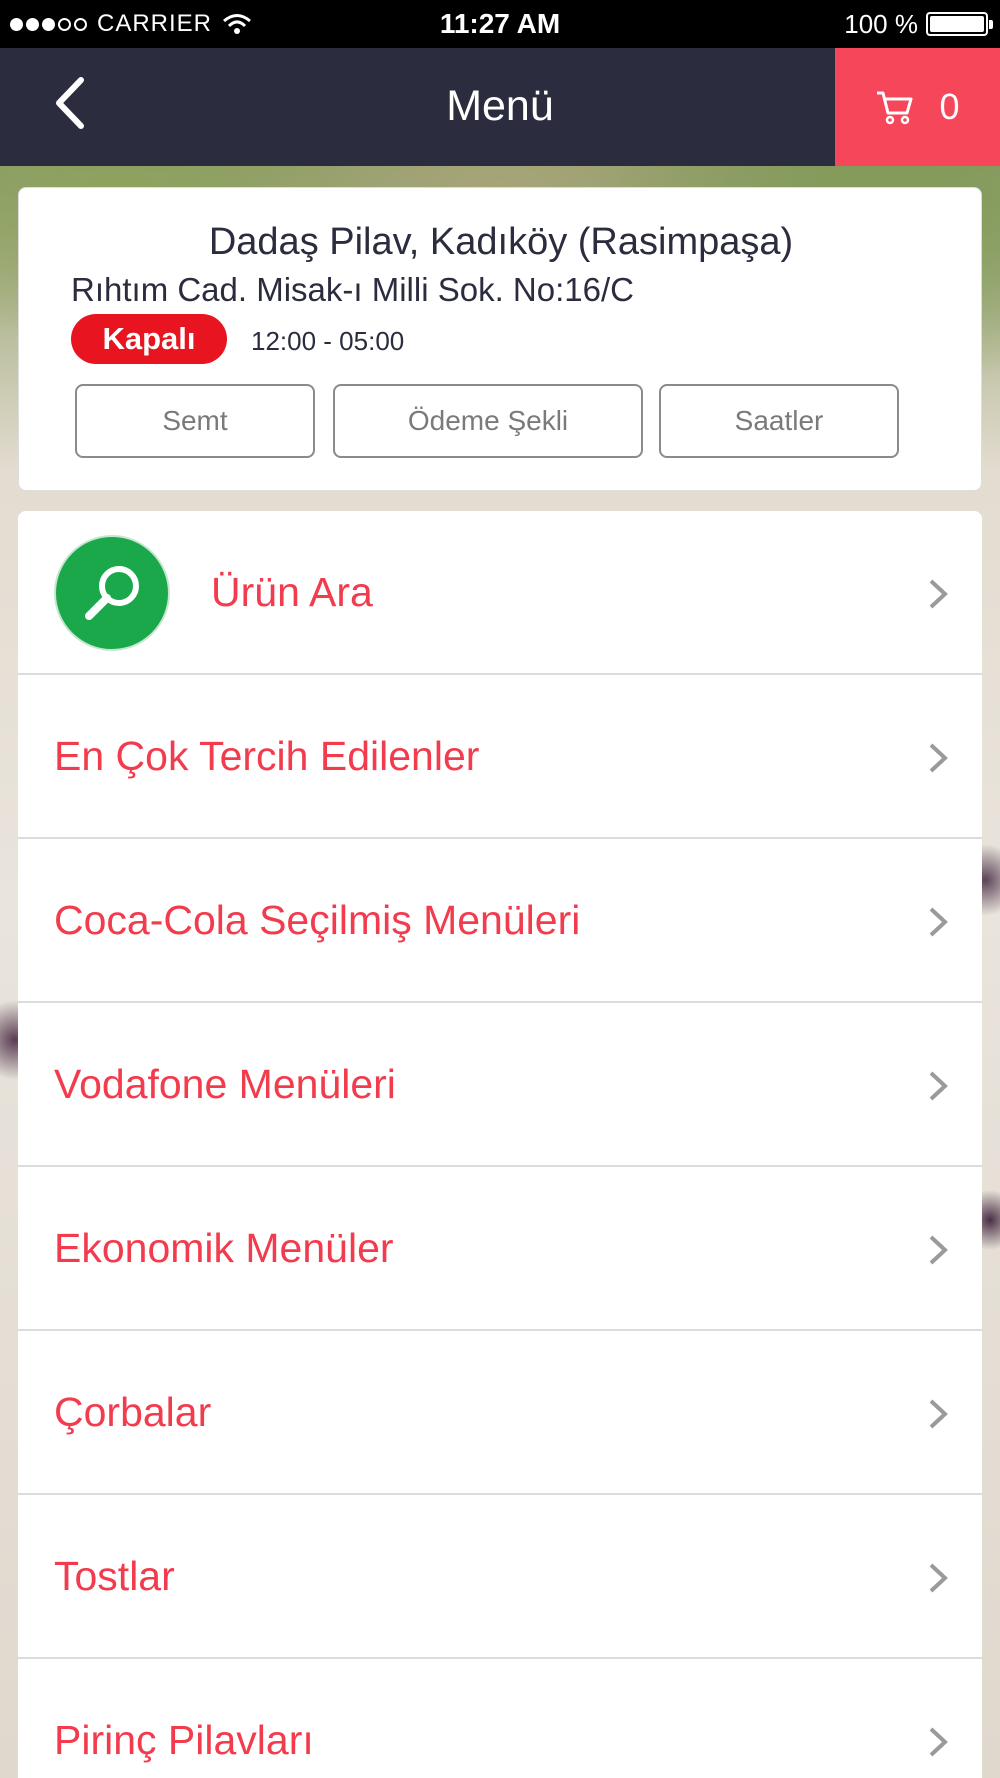 The width and height of the screenshot is (1000, 1778). Describe the element at coordinates (267, 756) in the screenshot. I see `menu-item-label: En Çok Tercih Edilenler` at that location.